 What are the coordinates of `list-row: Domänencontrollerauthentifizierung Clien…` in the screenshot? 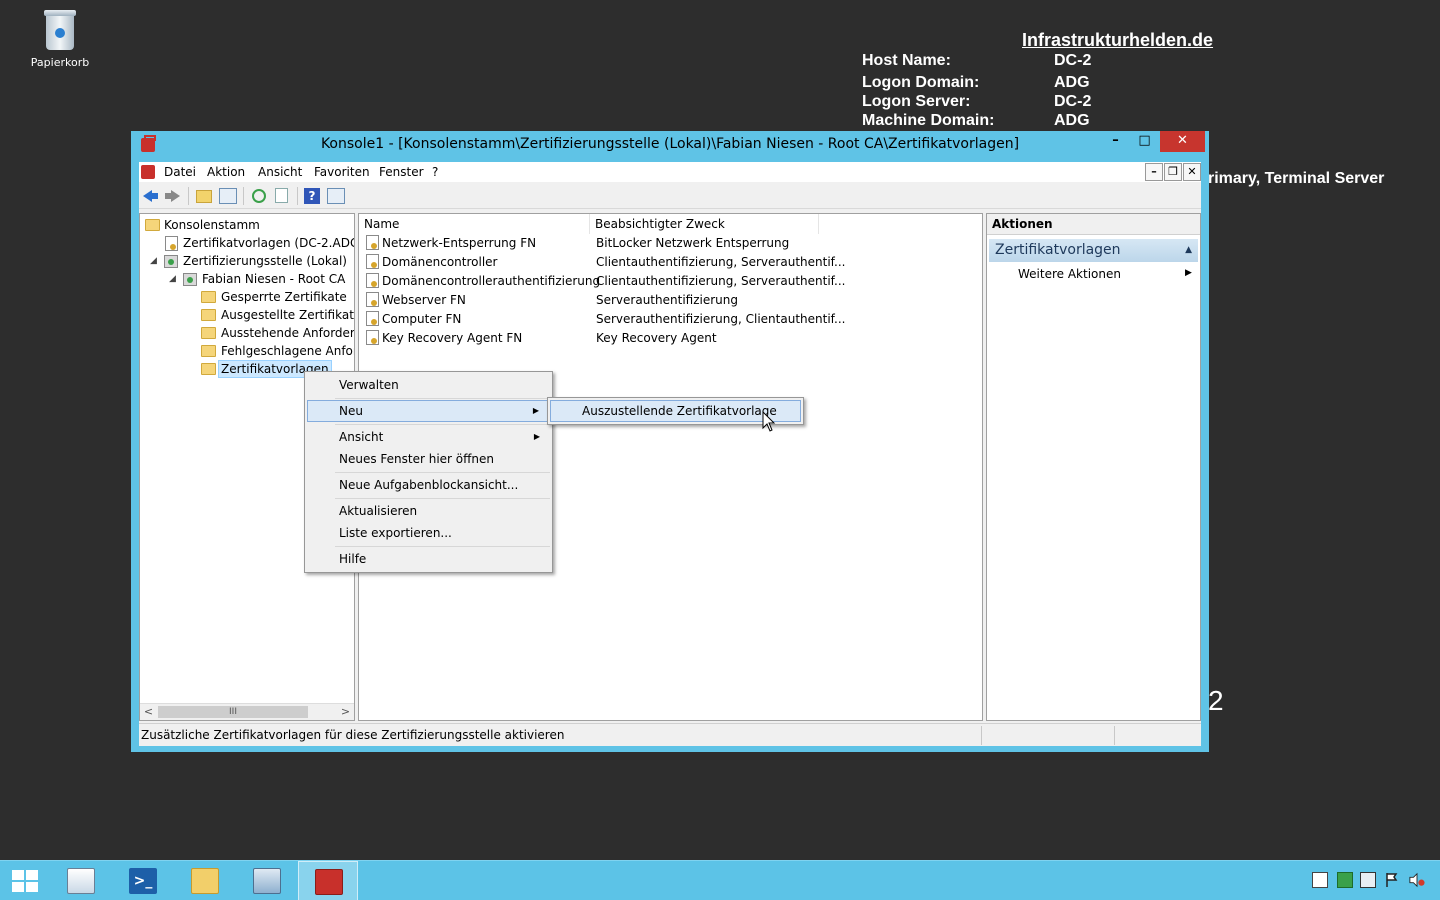 It's located at (669, 281).